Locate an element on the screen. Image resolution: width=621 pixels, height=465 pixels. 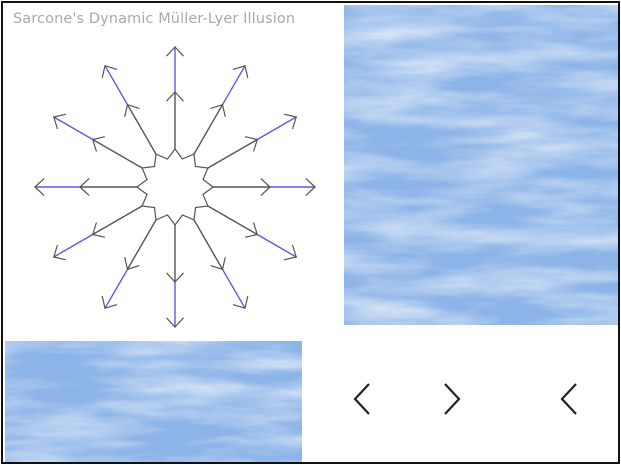
center-star-outline is located at coordinates (175, 187).